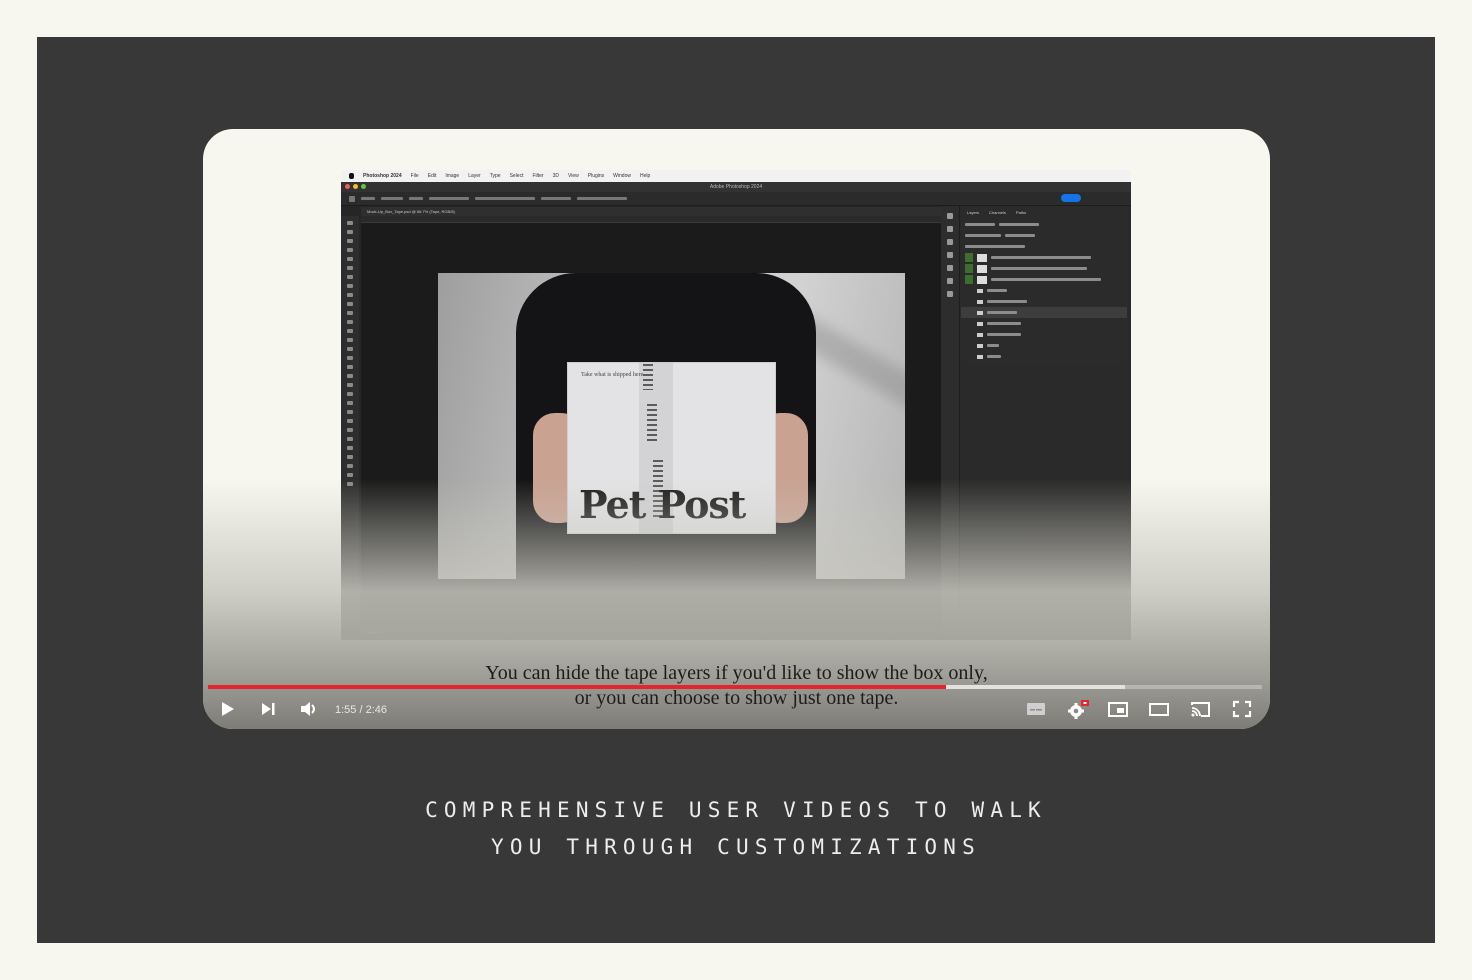 The image size is (1472, 980). What do you see at coordinates (613, 375) in the screenshot?
I see `box-tagline: Take what is shipped here.` at bounding box center [613, 375].